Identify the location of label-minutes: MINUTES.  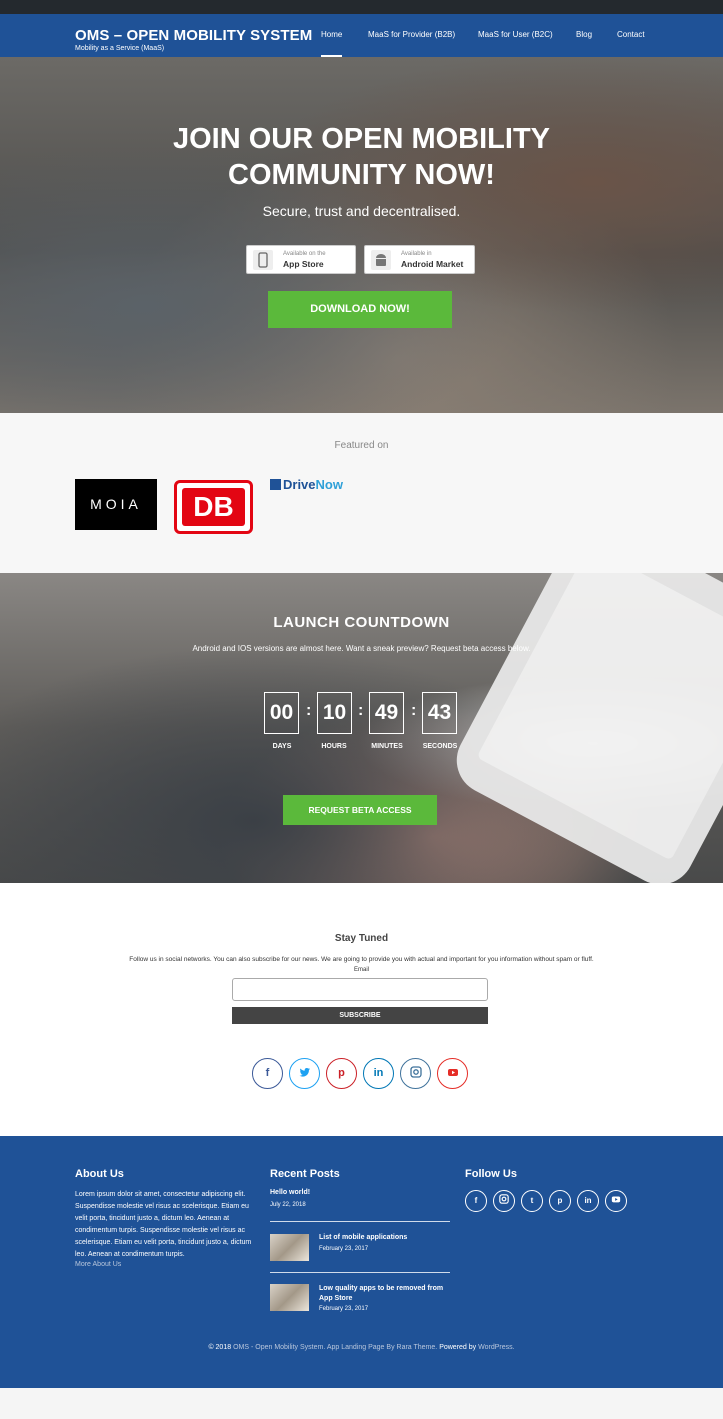
(387, 746).